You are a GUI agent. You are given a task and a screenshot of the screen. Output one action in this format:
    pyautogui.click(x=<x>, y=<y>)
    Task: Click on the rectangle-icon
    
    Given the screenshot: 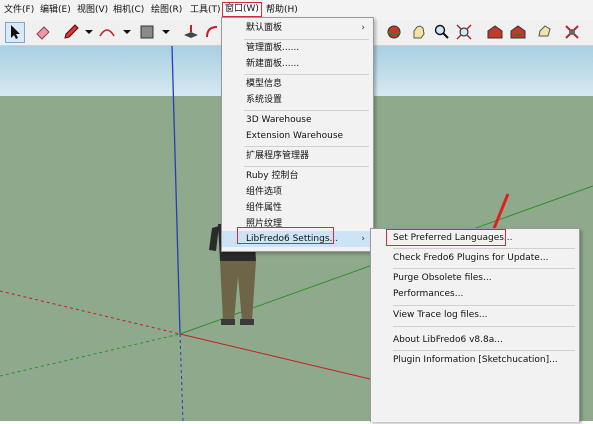 What is the action you would take?
    pyautogui.click(x=147, y=32)
    